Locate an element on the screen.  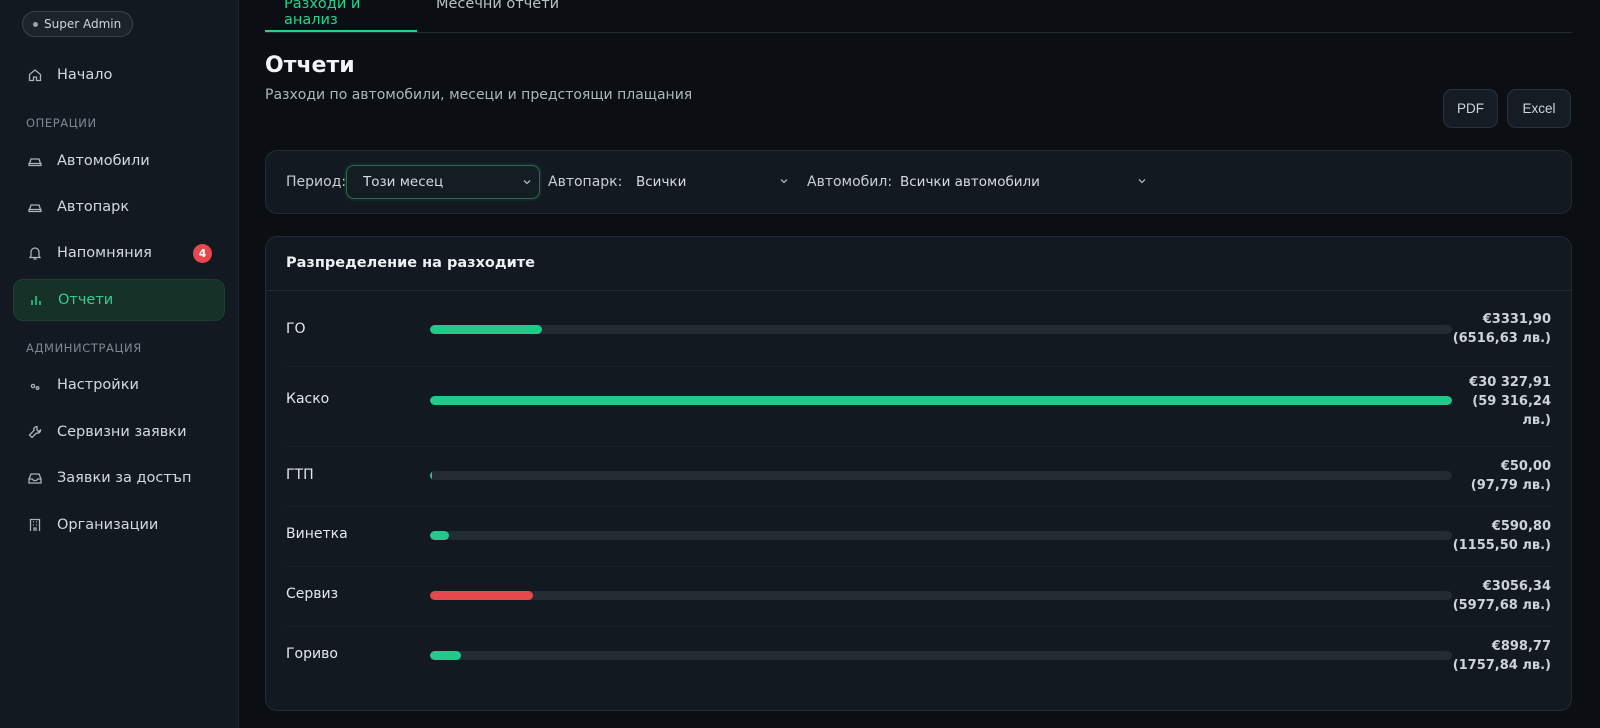
expense-amount: €898,77 (1757,84 лв.) is located at coordinates (1501, 656).